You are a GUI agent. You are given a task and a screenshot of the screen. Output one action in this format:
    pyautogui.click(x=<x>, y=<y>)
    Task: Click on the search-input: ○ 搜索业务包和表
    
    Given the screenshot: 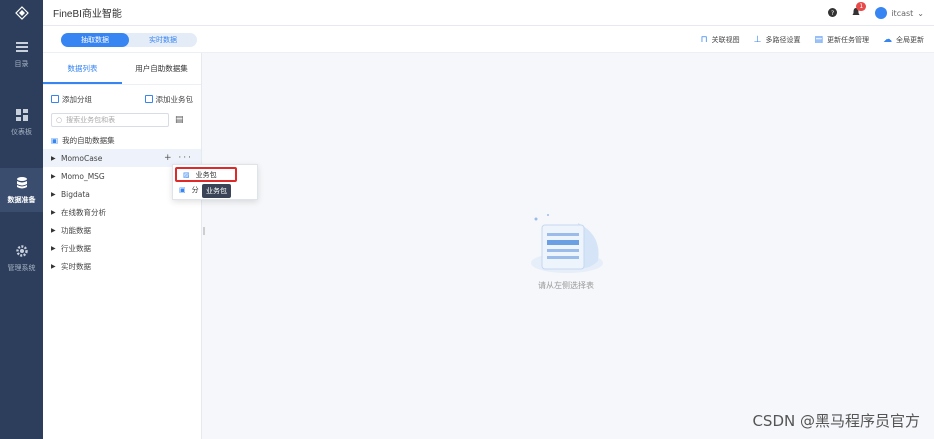 What is the action you would take?
    pyautogui.click(x=110, y=120)
    